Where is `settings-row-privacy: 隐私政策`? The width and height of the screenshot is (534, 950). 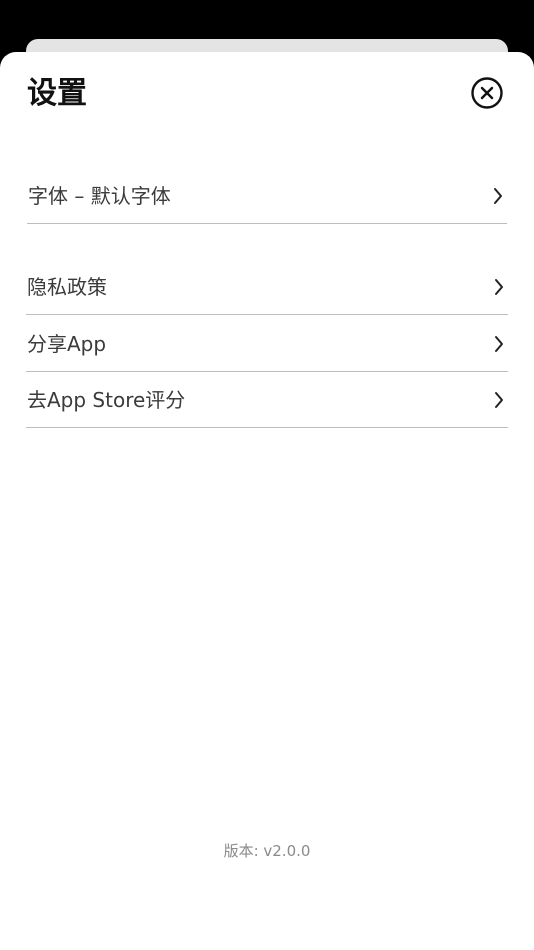
settings-row-privacy: 隐私政策 is located at coordinates (267, 287).